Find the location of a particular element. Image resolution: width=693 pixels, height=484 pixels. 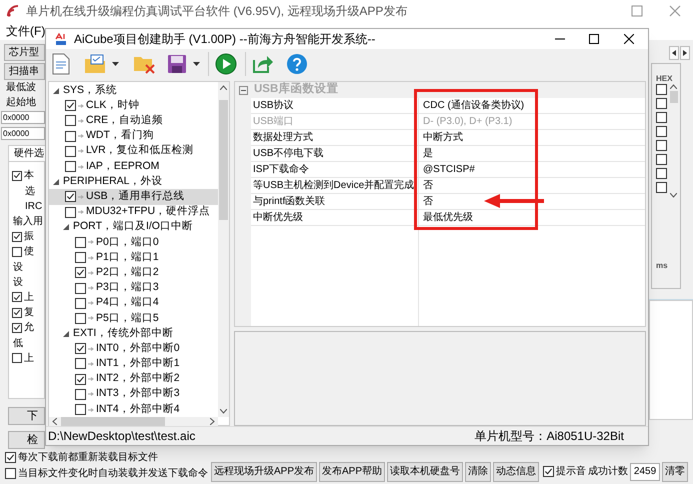

property-value: 是 is located at coordinates (532, 154).